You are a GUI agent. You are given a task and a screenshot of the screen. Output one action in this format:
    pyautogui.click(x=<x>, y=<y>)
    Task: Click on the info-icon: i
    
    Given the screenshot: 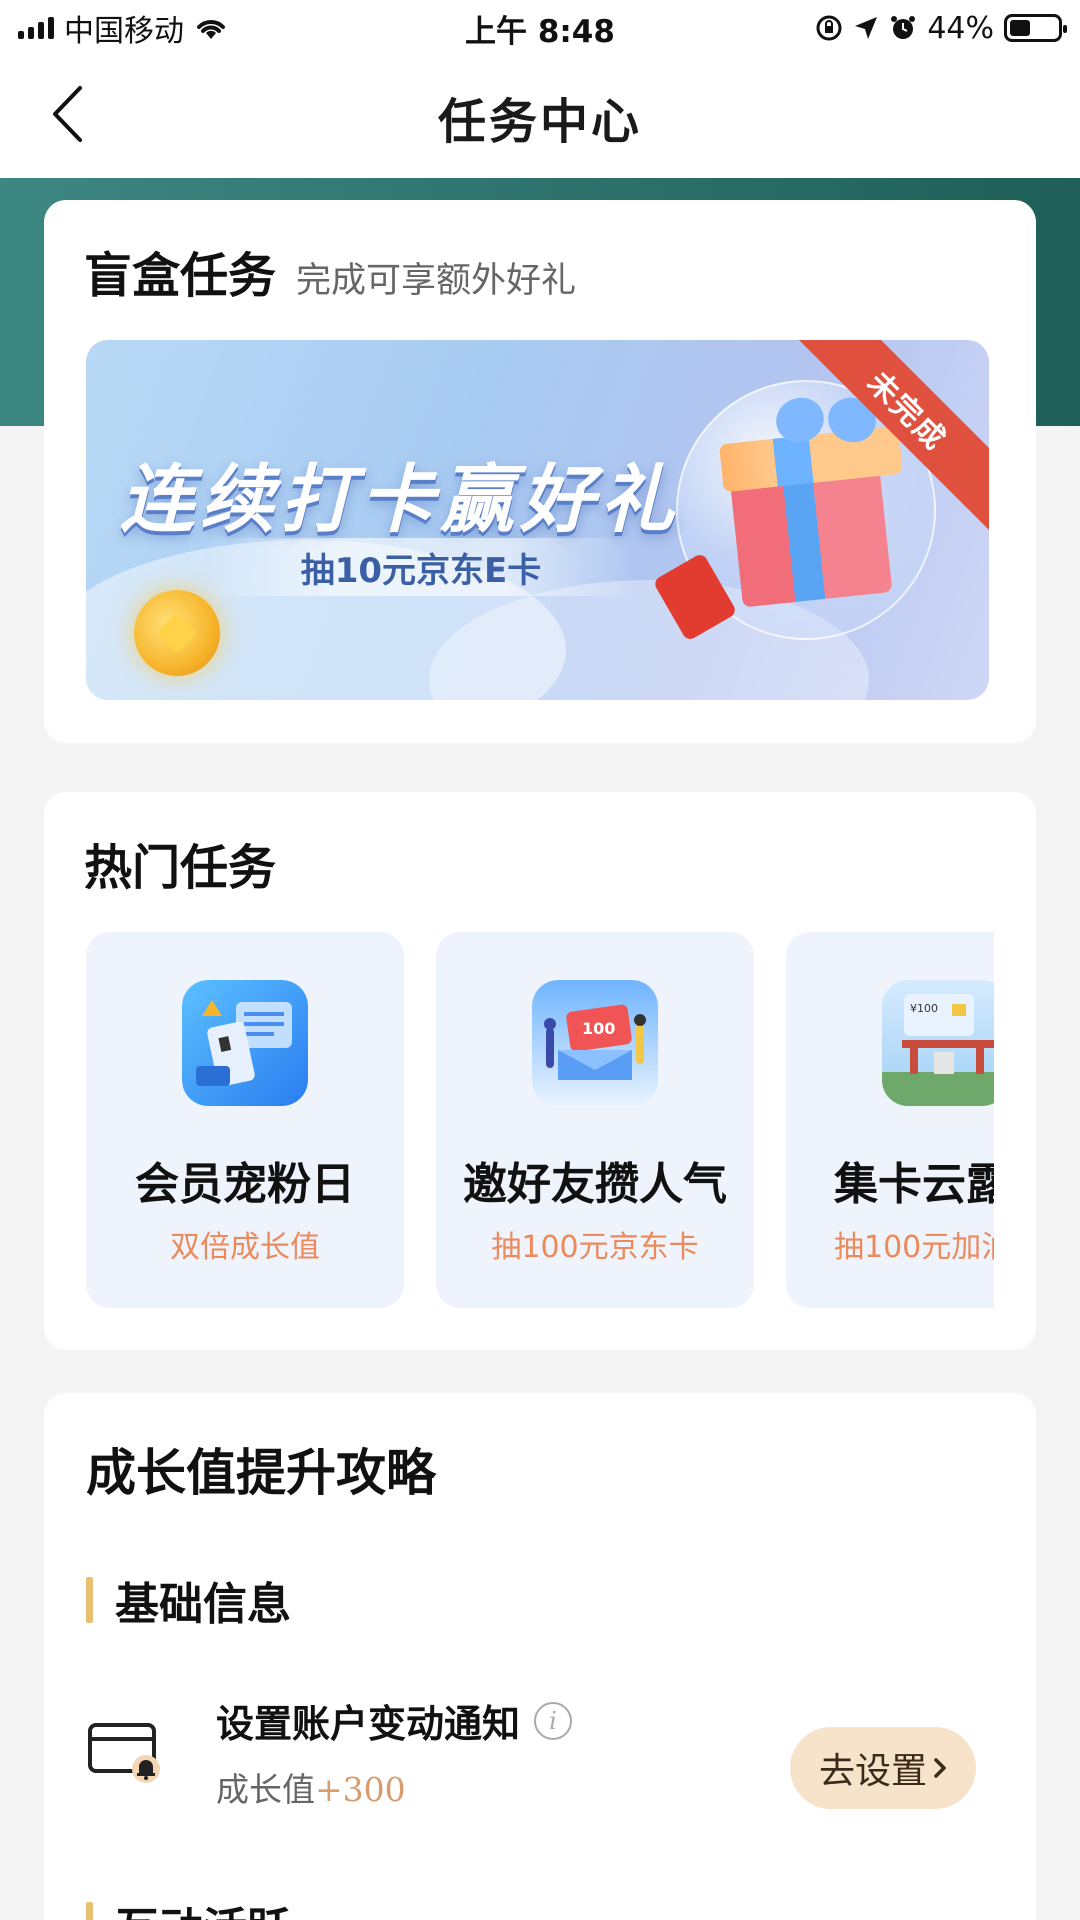 What is the action you would take?
    pyautogui.click(x=553, y=1720)
    